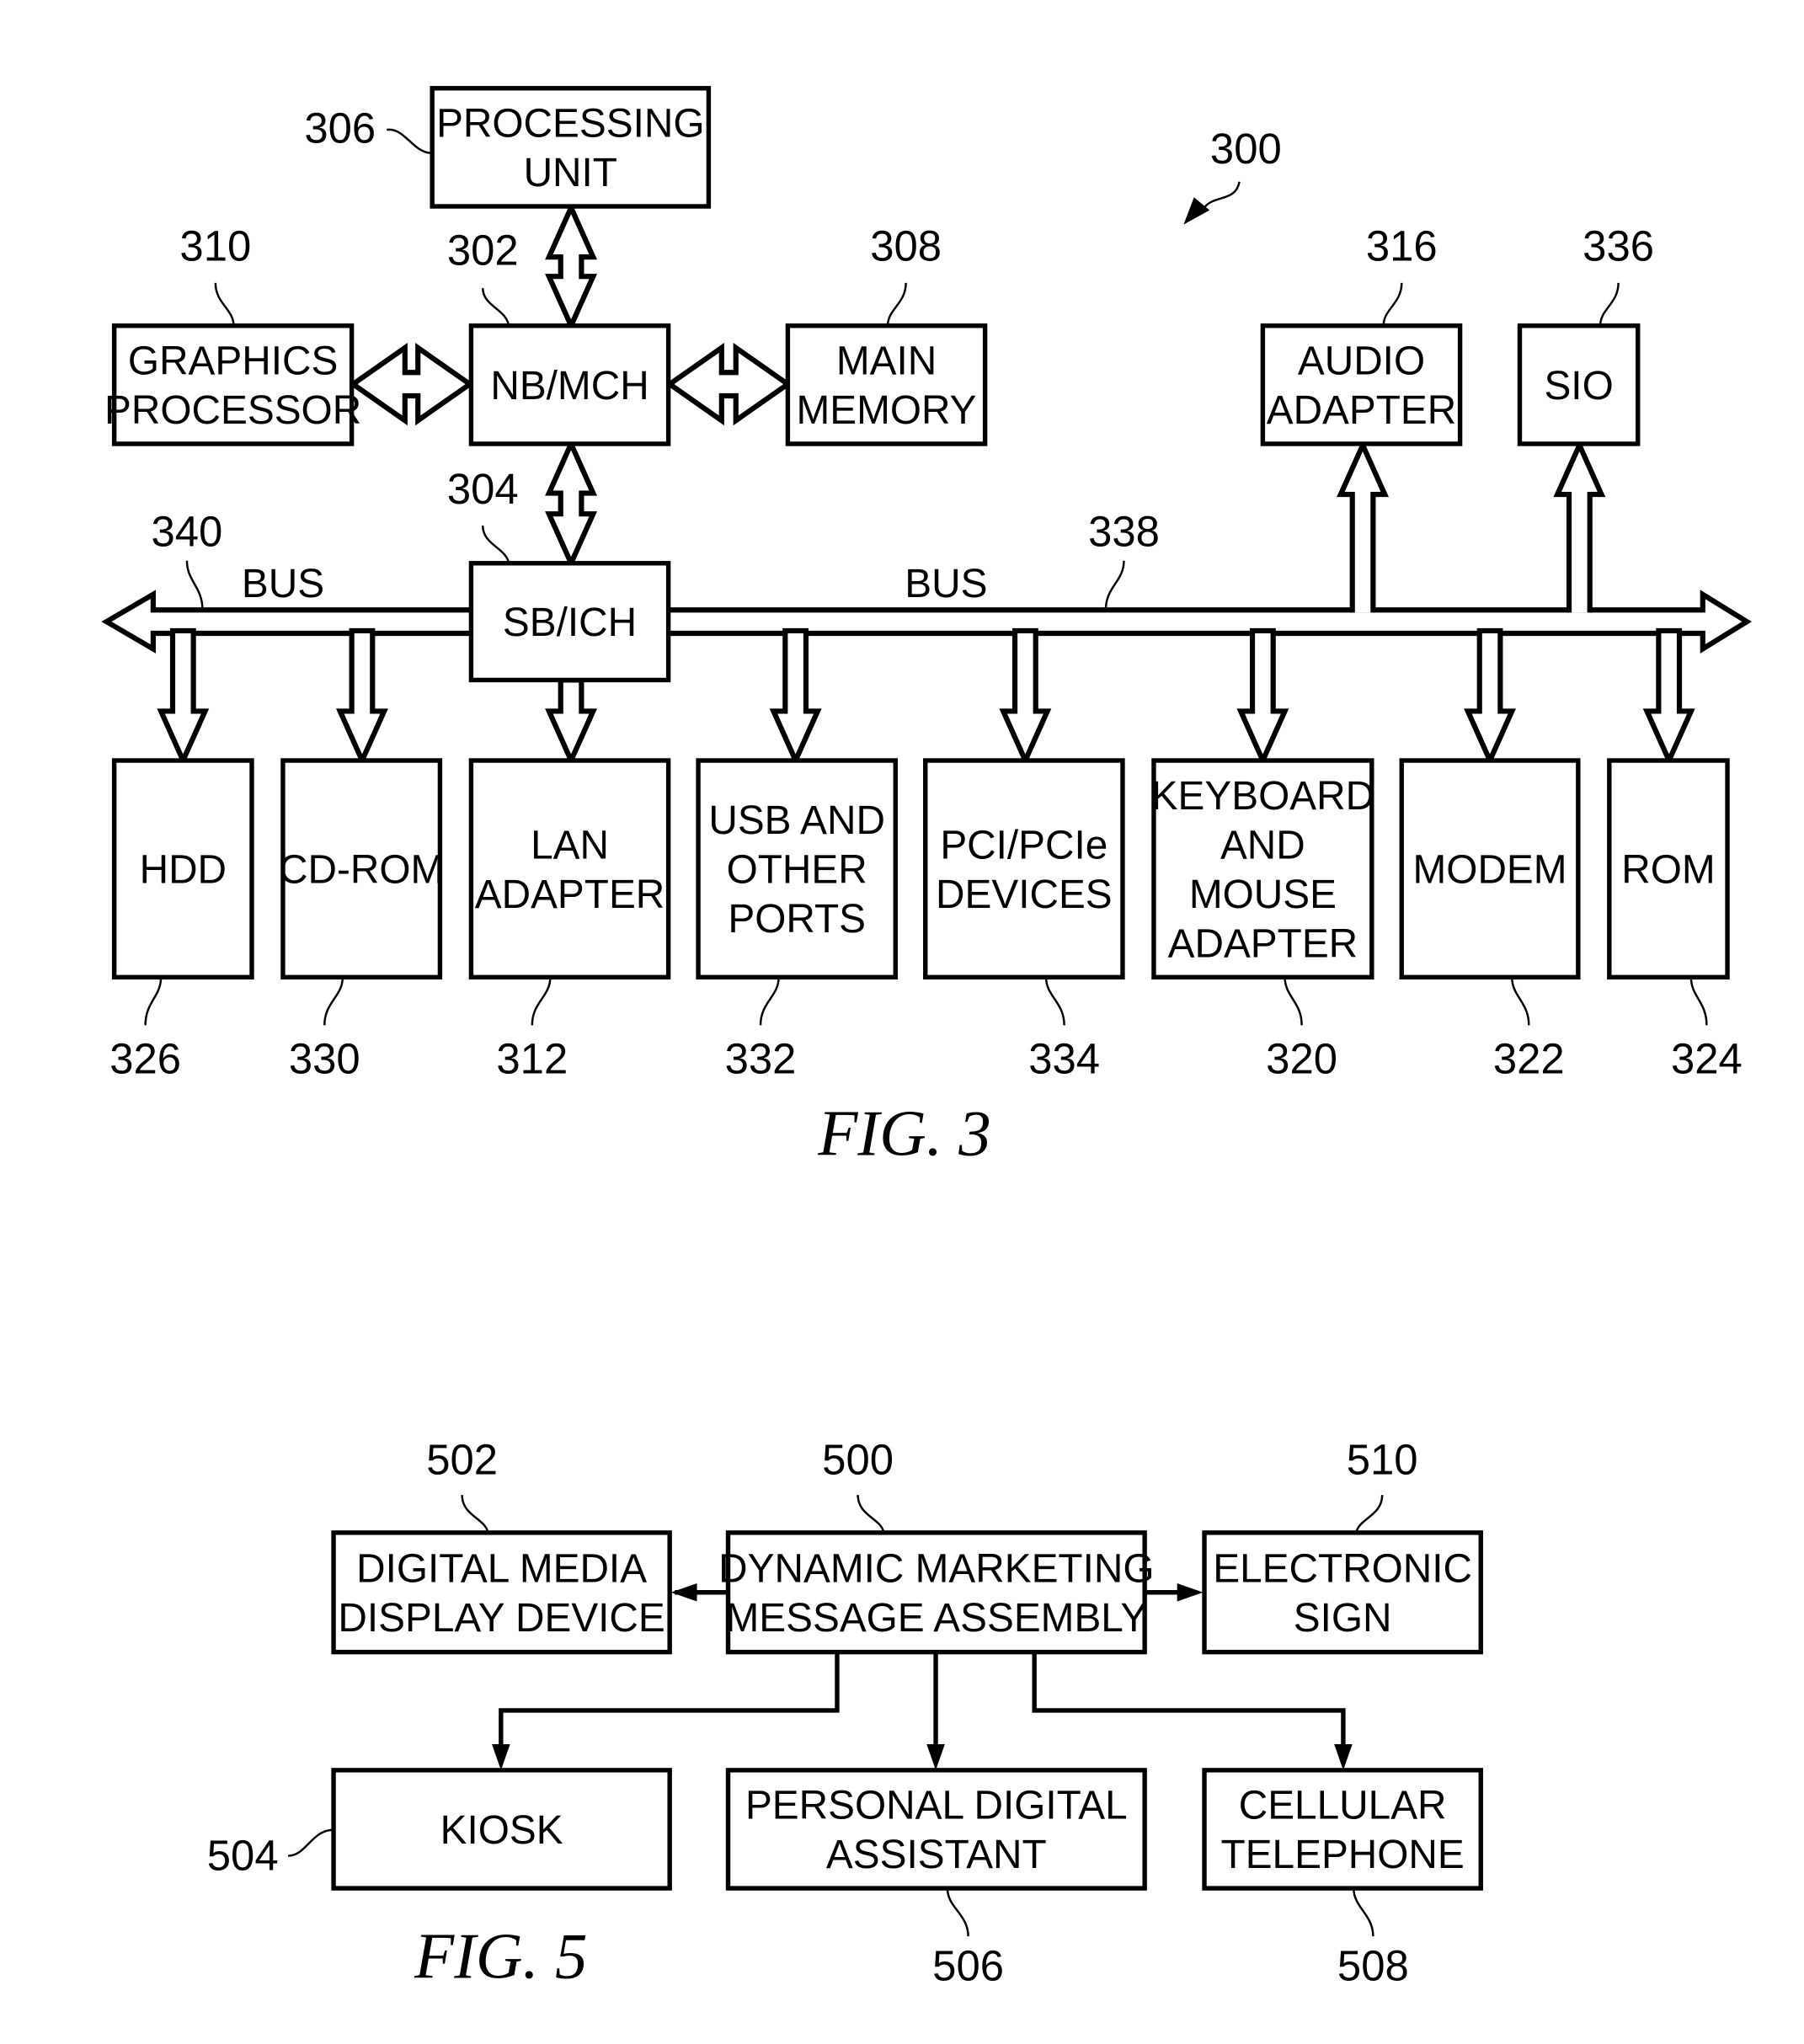 The image size is (1804, 2044). I want to click on reference-numeral: 500, so click(858, 1460).